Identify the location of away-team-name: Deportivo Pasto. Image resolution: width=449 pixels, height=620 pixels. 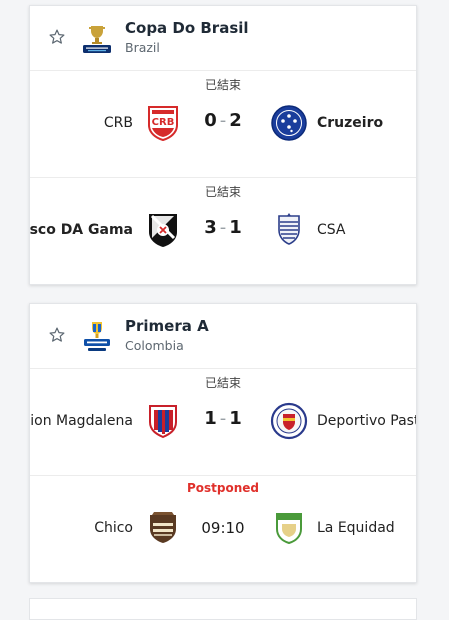
(367, 421).